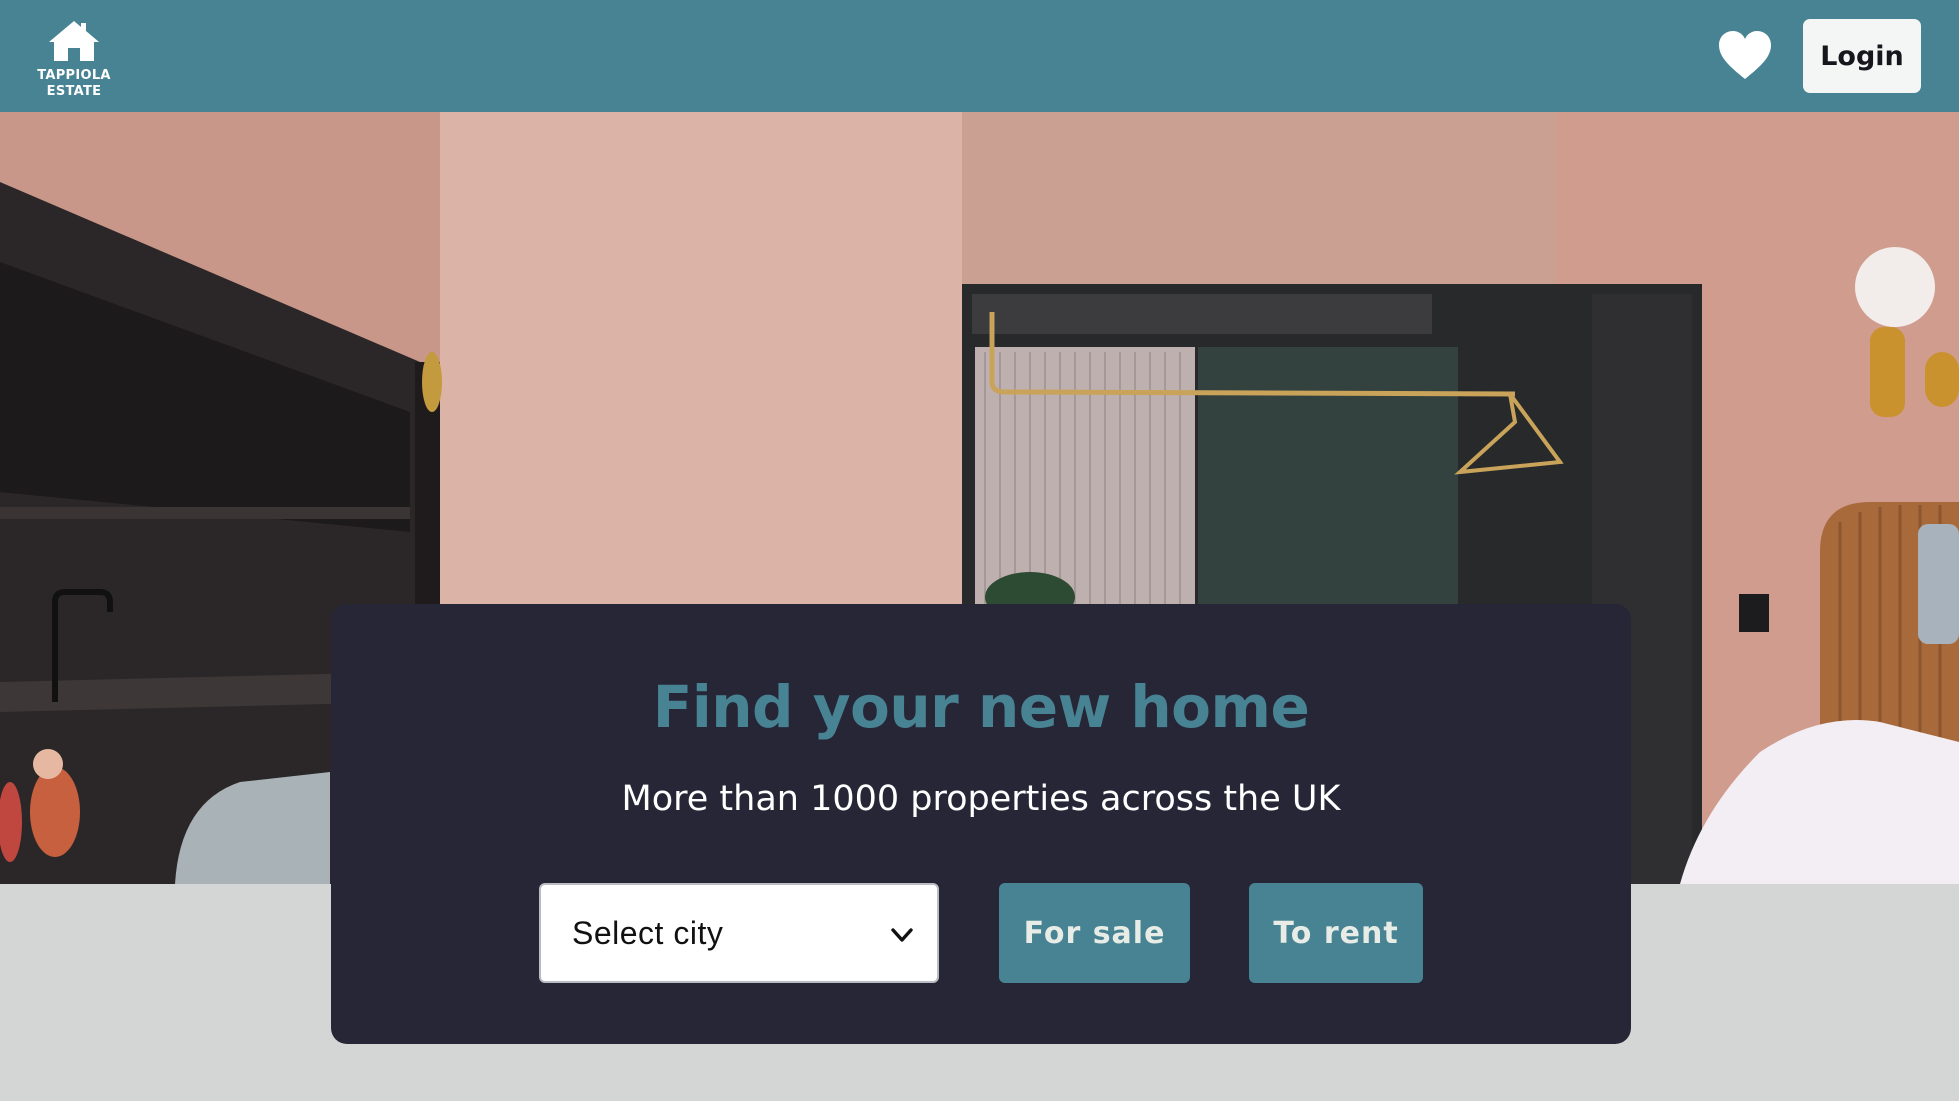  Describe the element at coordinates (981, 707) in the screenshot. I see `page-title: Find your new home` at that location.